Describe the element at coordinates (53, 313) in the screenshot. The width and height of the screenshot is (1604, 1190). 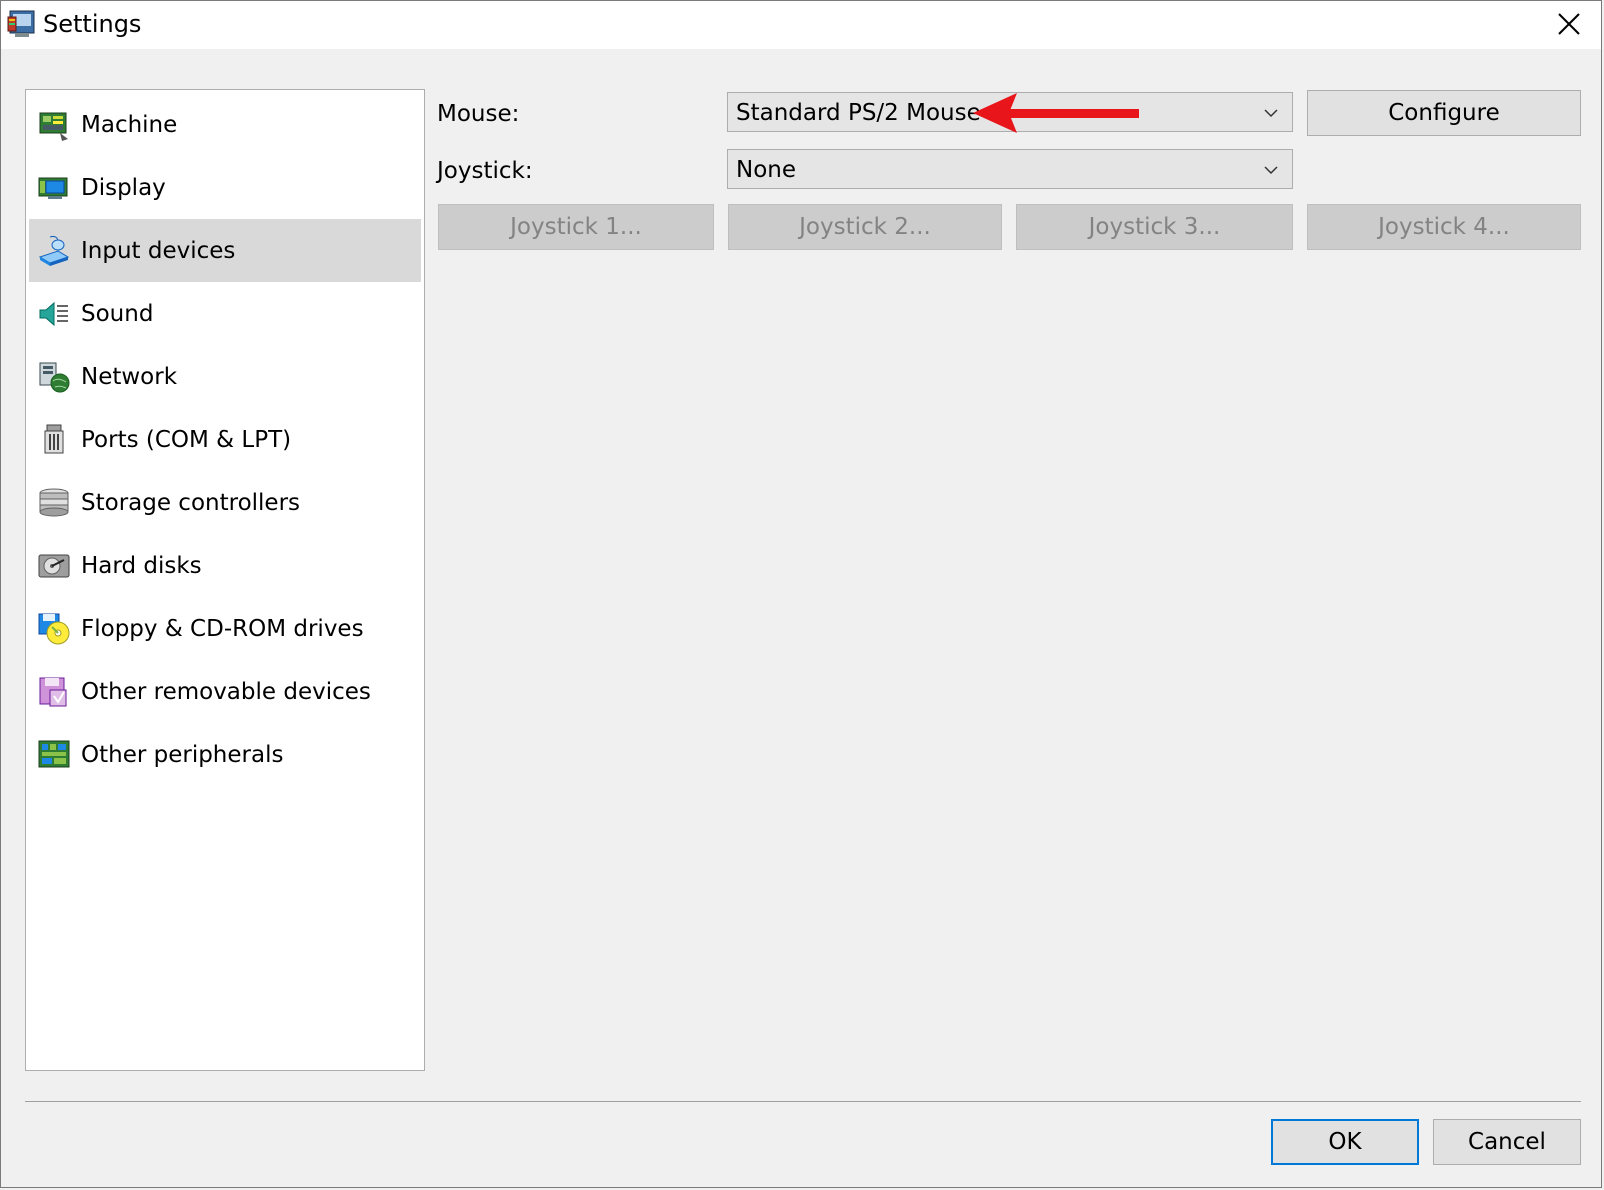
I see `sound-icon` at that location.